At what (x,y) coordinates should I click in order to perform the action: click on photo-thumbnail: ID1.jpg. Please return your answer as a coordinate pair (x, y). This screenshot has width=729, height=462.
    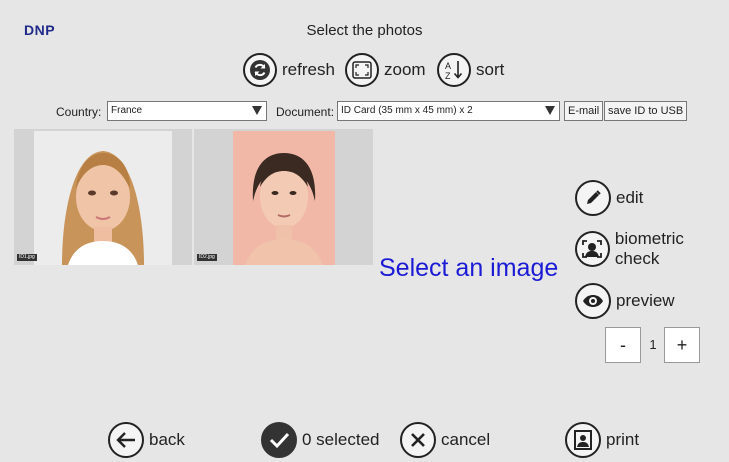
    Looking at the image, I should click on (103, 197).